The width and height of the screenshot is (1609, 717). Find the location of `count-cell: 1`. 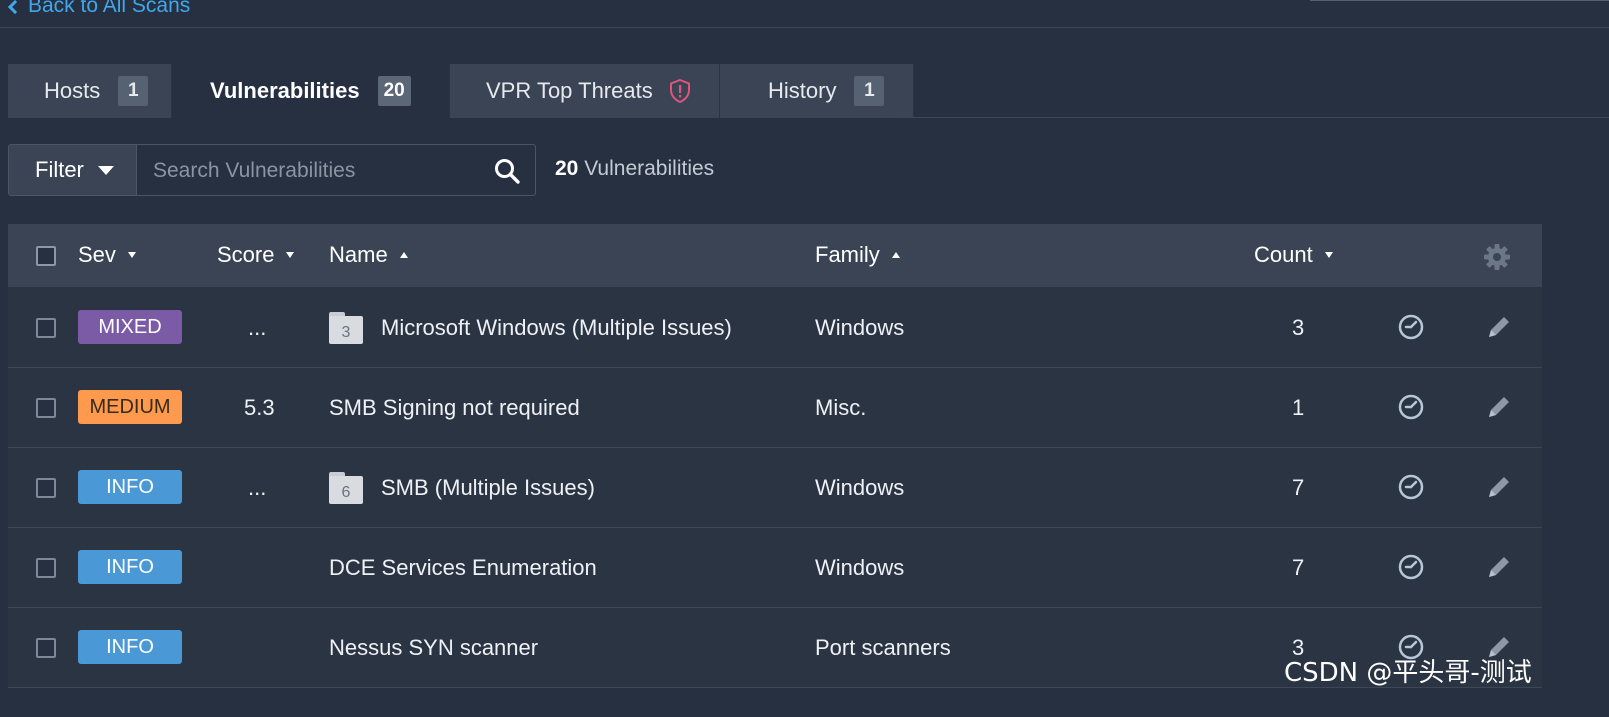

count-cell: 1 is located at coordinates (1298, 407).